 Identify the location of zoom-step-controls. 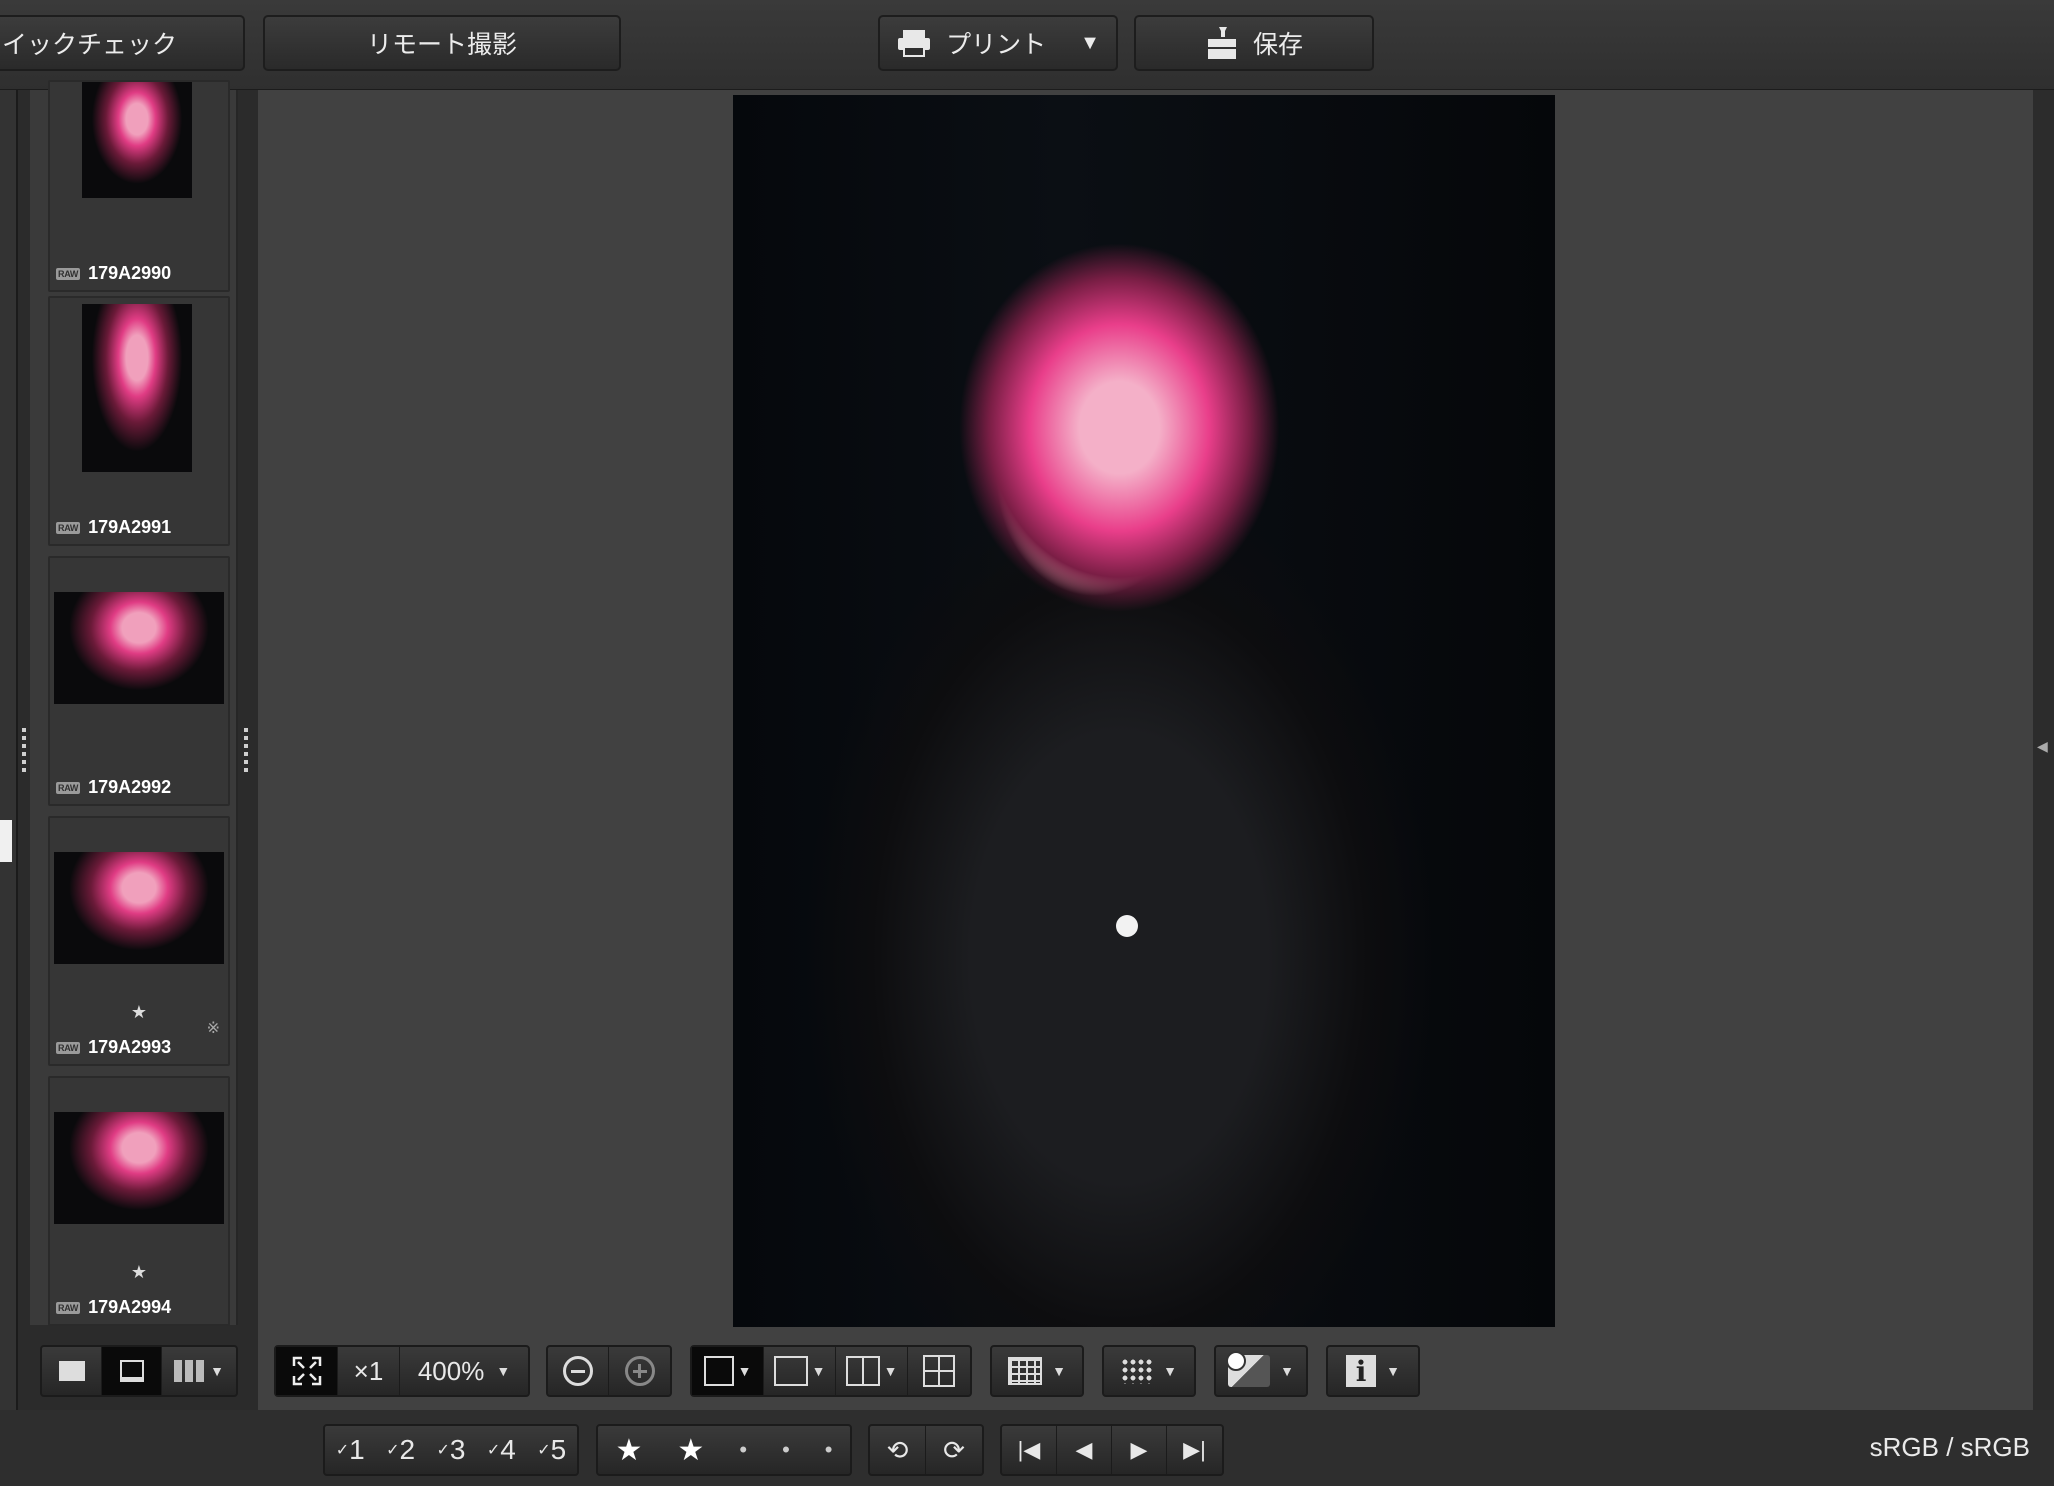
(609, 1371).